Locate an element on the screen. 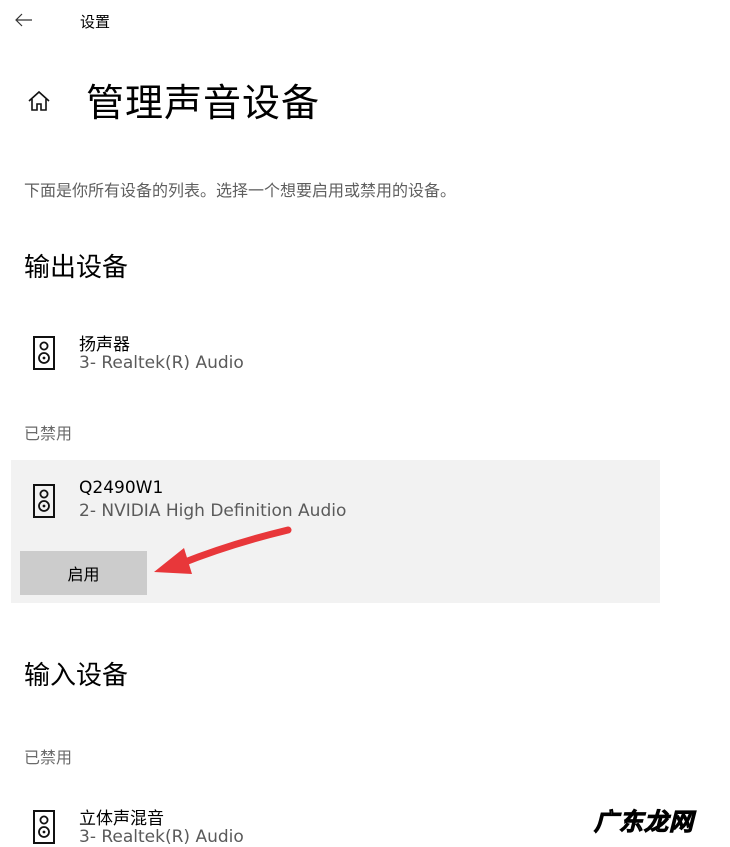 The image size is (730, 847). arrow-left-icon is located at coordinates (23, 20).